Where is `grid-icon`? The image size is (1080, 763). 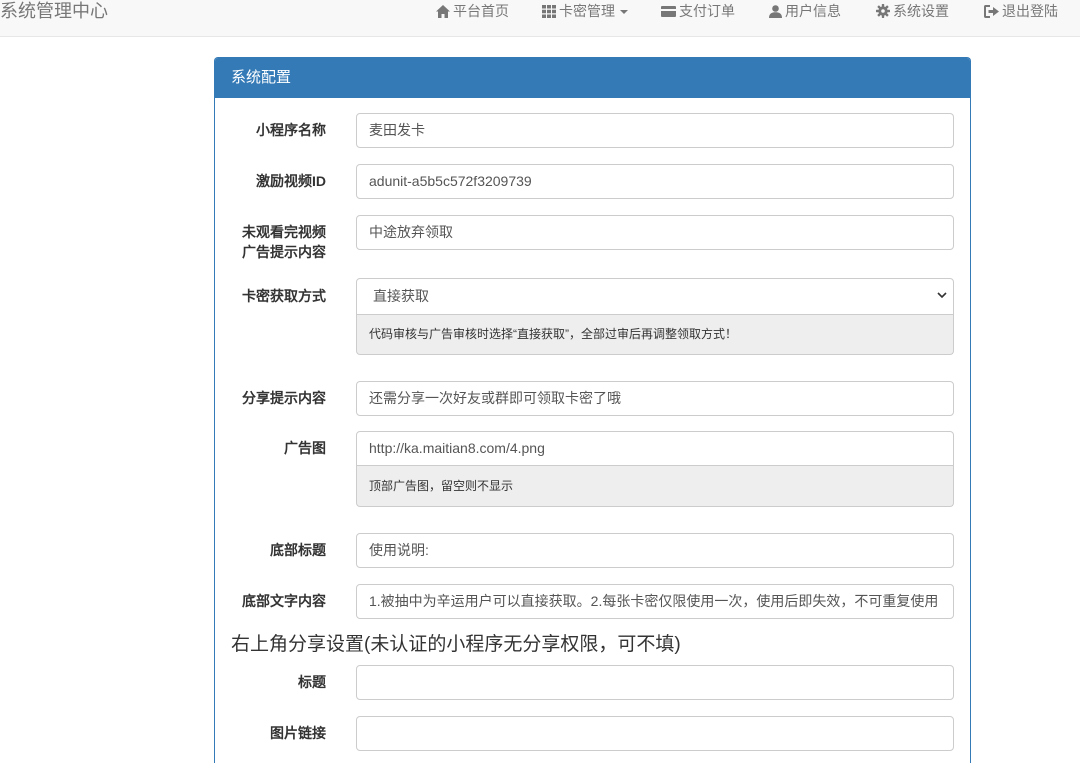 grid-icon is located at coordinates (549, 11).